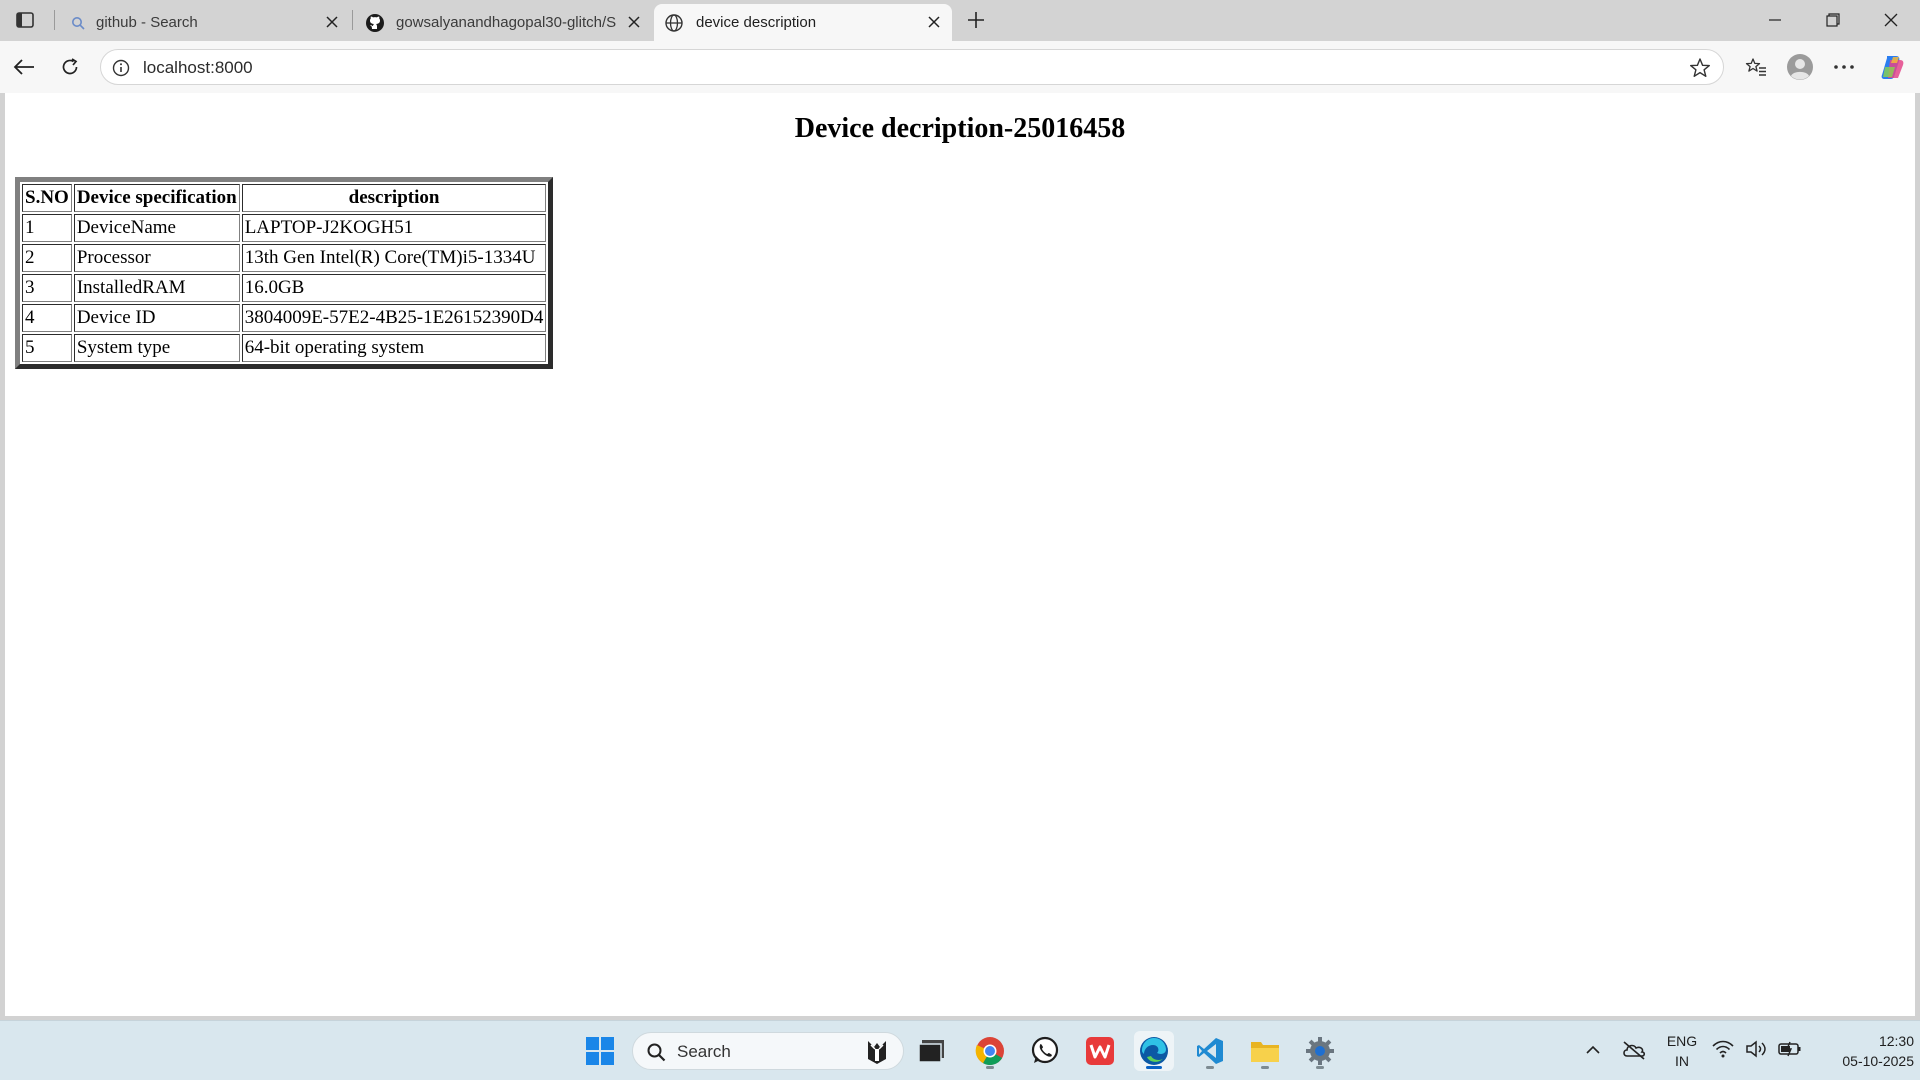 The image size is (1920, 1080). Describe the element at coordinates (1833, 20) in the screenshot. I see `restore-icon` at that location.